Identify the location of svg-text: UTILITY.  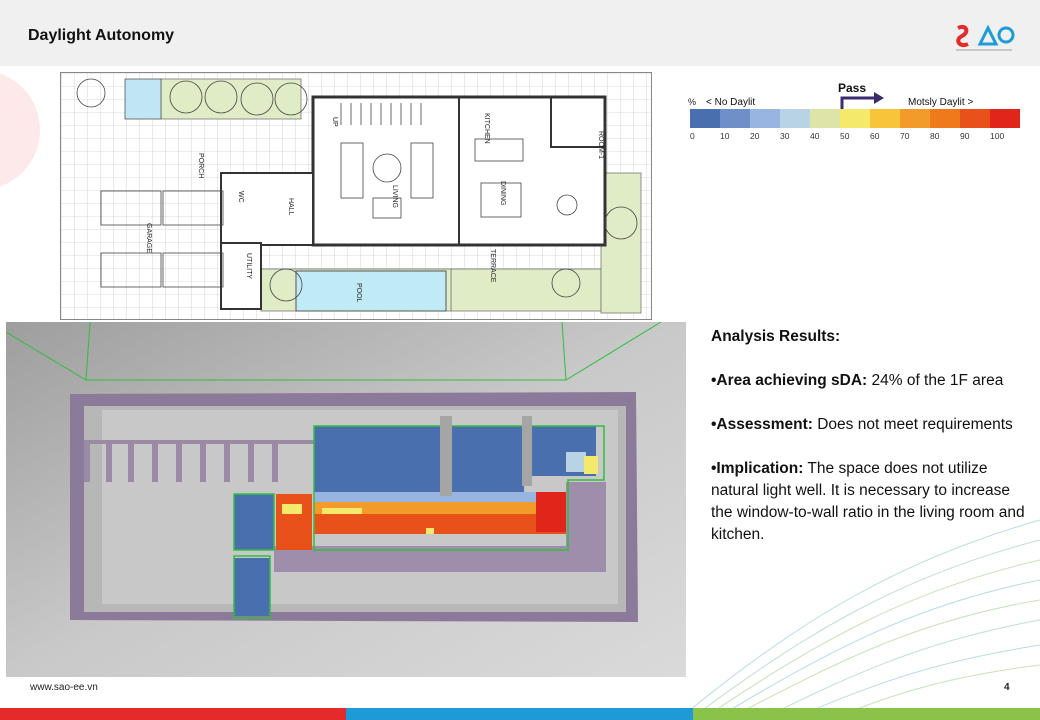
(248, 266).